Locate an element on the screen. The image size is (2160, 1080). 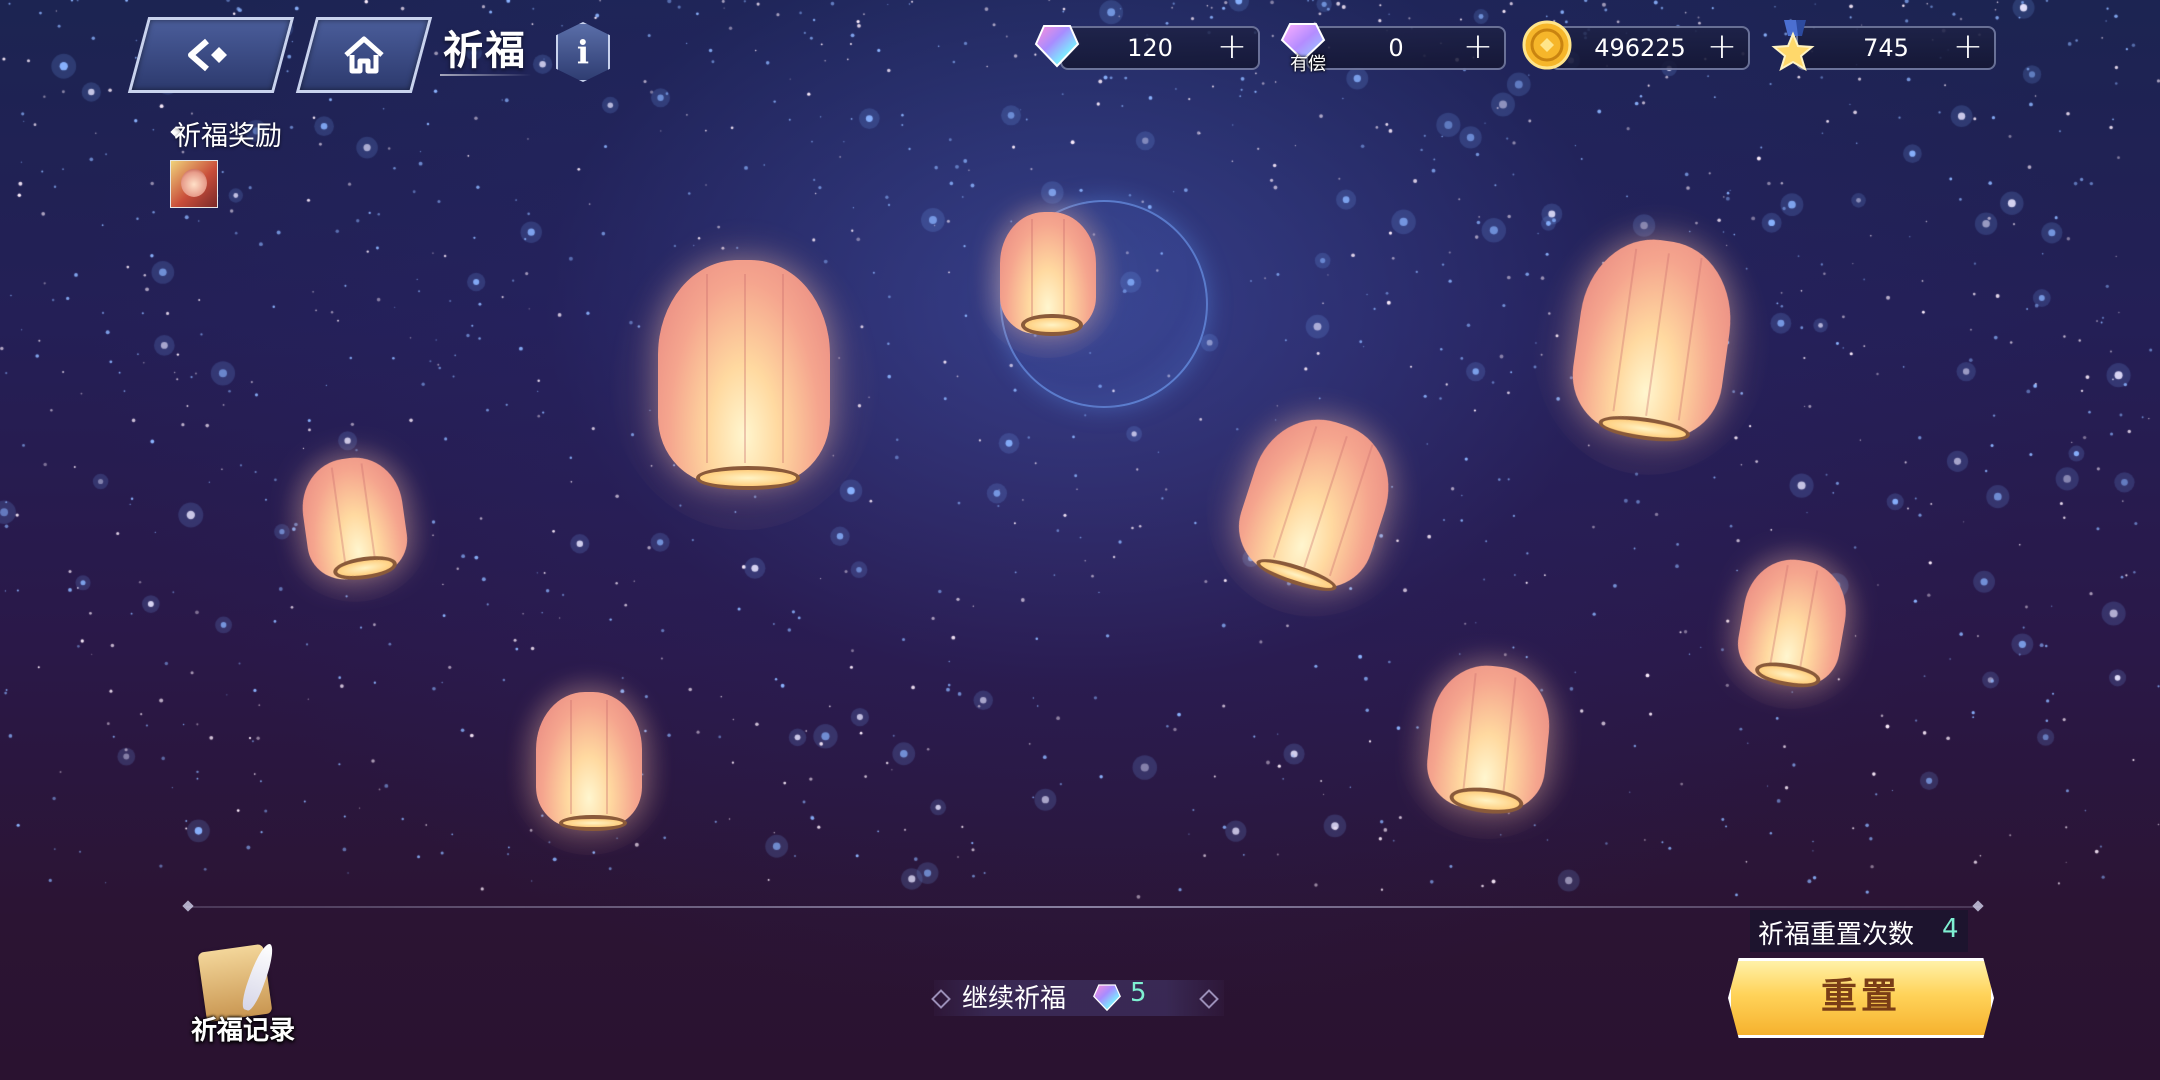
continue-prayer-cost: 5 is located at coordinates (1138, 993).